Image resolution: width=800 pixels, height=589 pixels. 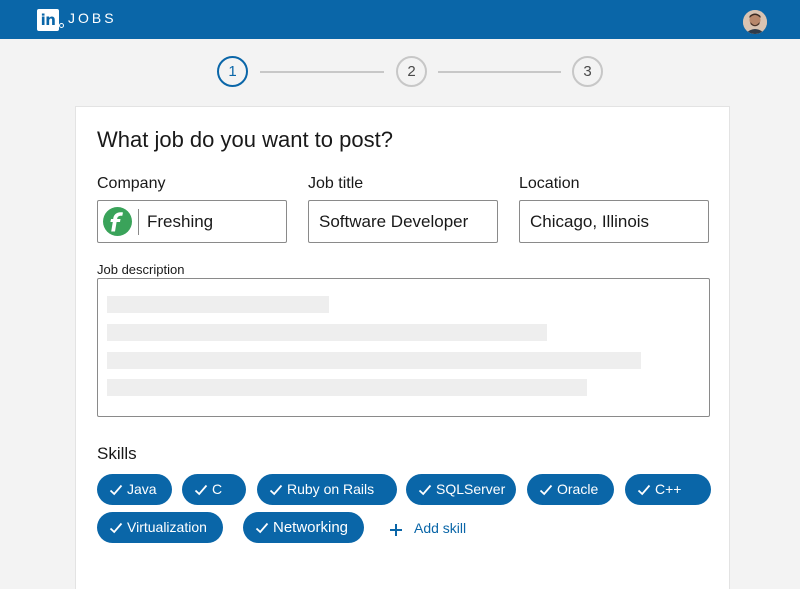 What do you see at coordinates (131, 183) in the screenshot?
I see `company-label: Company` at bounding box center [131, 183].